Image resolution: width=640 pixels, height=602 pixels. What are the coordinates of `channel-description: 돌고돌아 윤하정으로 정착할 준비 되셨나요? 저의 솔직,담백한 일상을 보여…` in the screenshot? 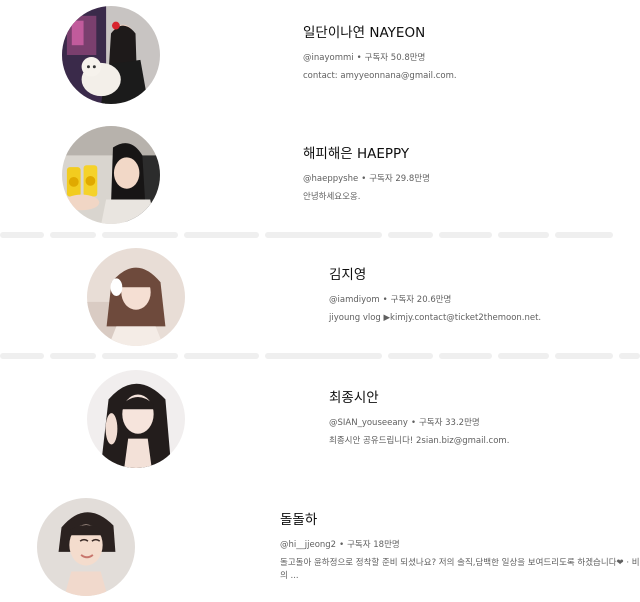 It's located at (460, 569).